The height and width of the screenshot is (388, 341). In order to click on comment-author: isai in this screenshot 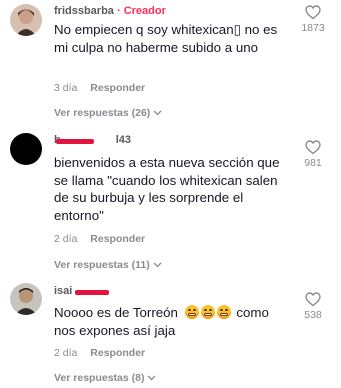, I will do `click(63, 291)`.